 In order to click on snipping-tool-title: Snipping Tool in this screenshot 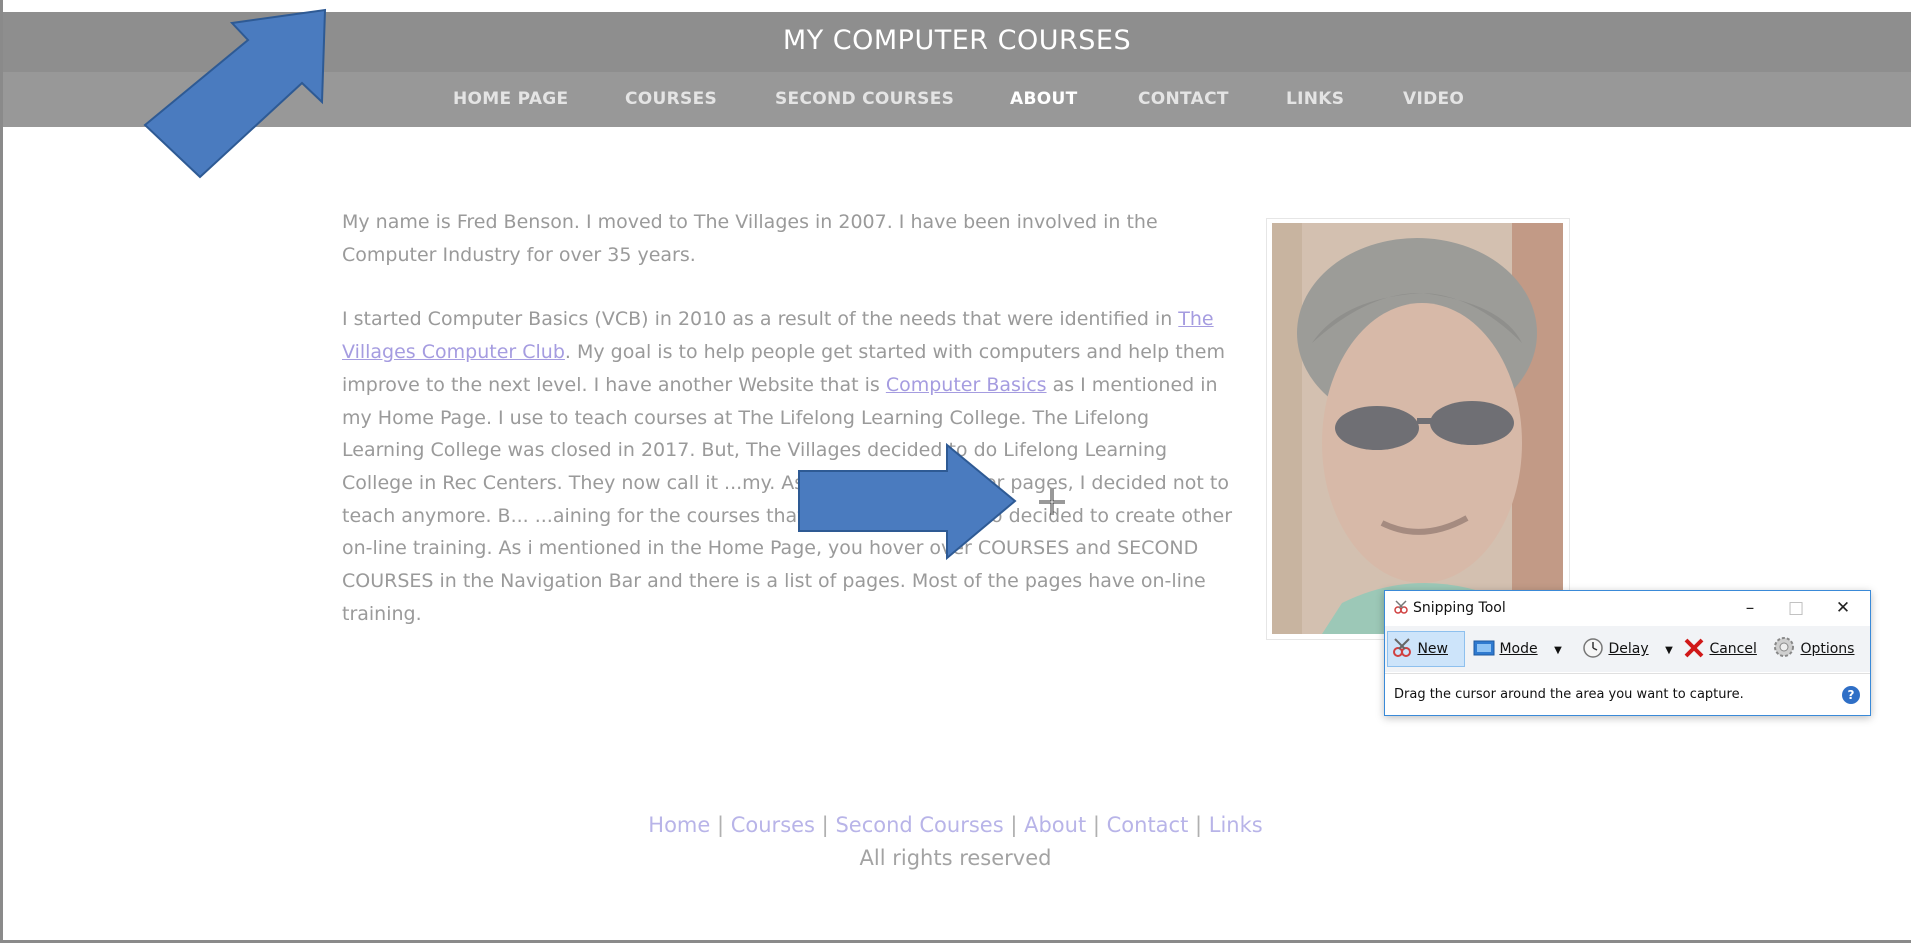, I will do `click(1449, 607)`.